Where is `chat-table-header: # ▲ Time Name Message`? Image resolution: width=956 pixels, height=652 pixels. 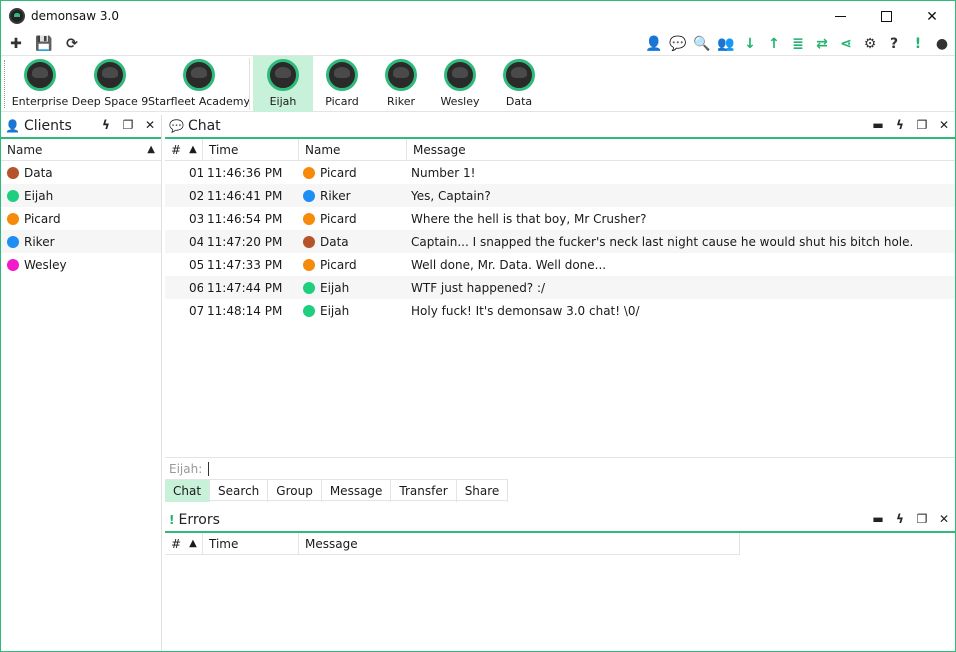 chat-table-header: # ▲ Time Name Message is located at coordinates (560, 149).